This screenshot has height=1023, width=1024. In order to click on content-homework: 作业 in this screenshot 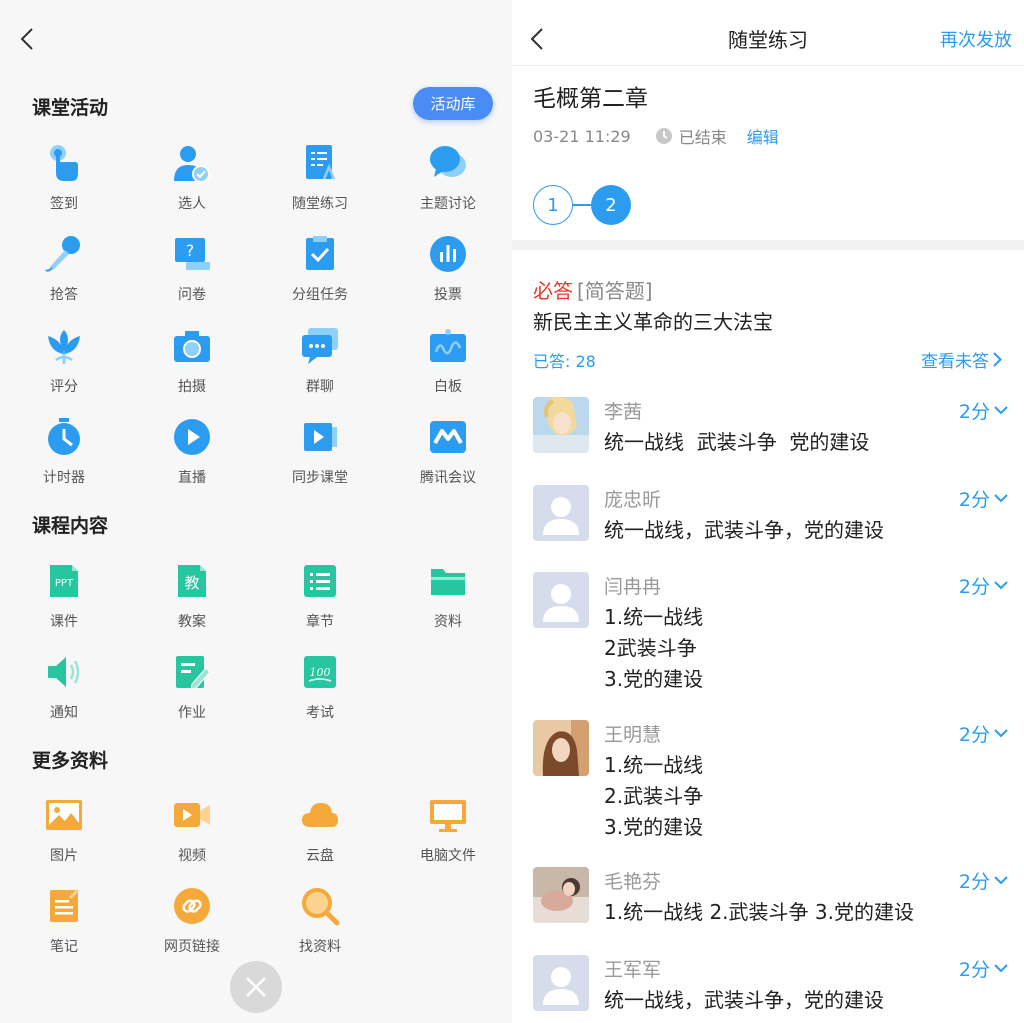, I will do `click(192, 692)`.